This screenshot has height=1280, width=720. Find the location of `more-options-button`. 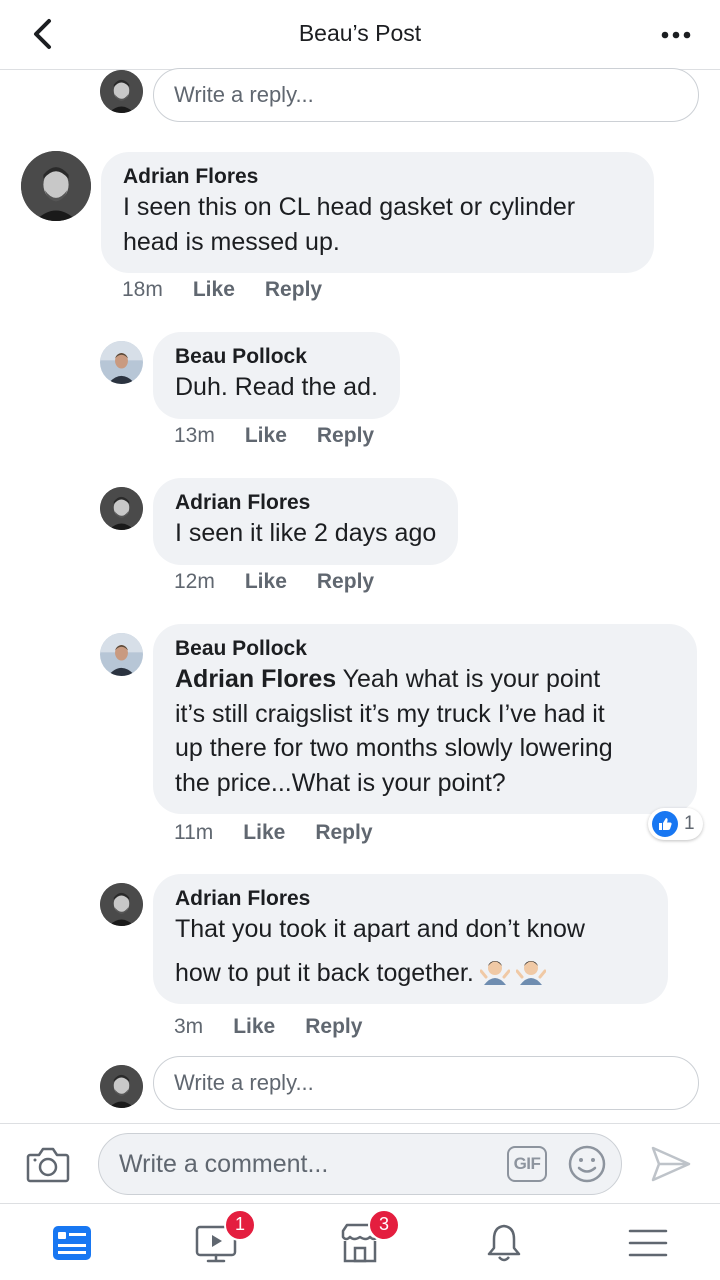

more-options-button is located at coordinates (676, 35).